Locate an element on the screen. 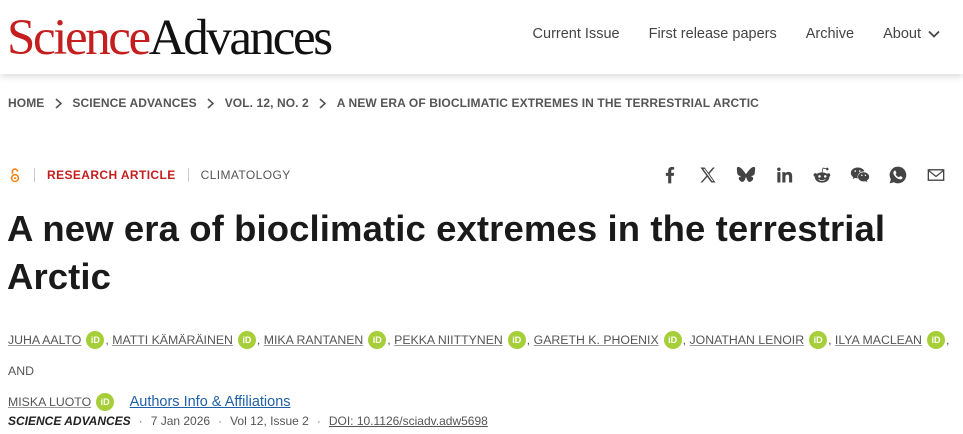 The image size is (963, 434). subject-label: CLIMATOLOGY is located at coordinates (246, 175).